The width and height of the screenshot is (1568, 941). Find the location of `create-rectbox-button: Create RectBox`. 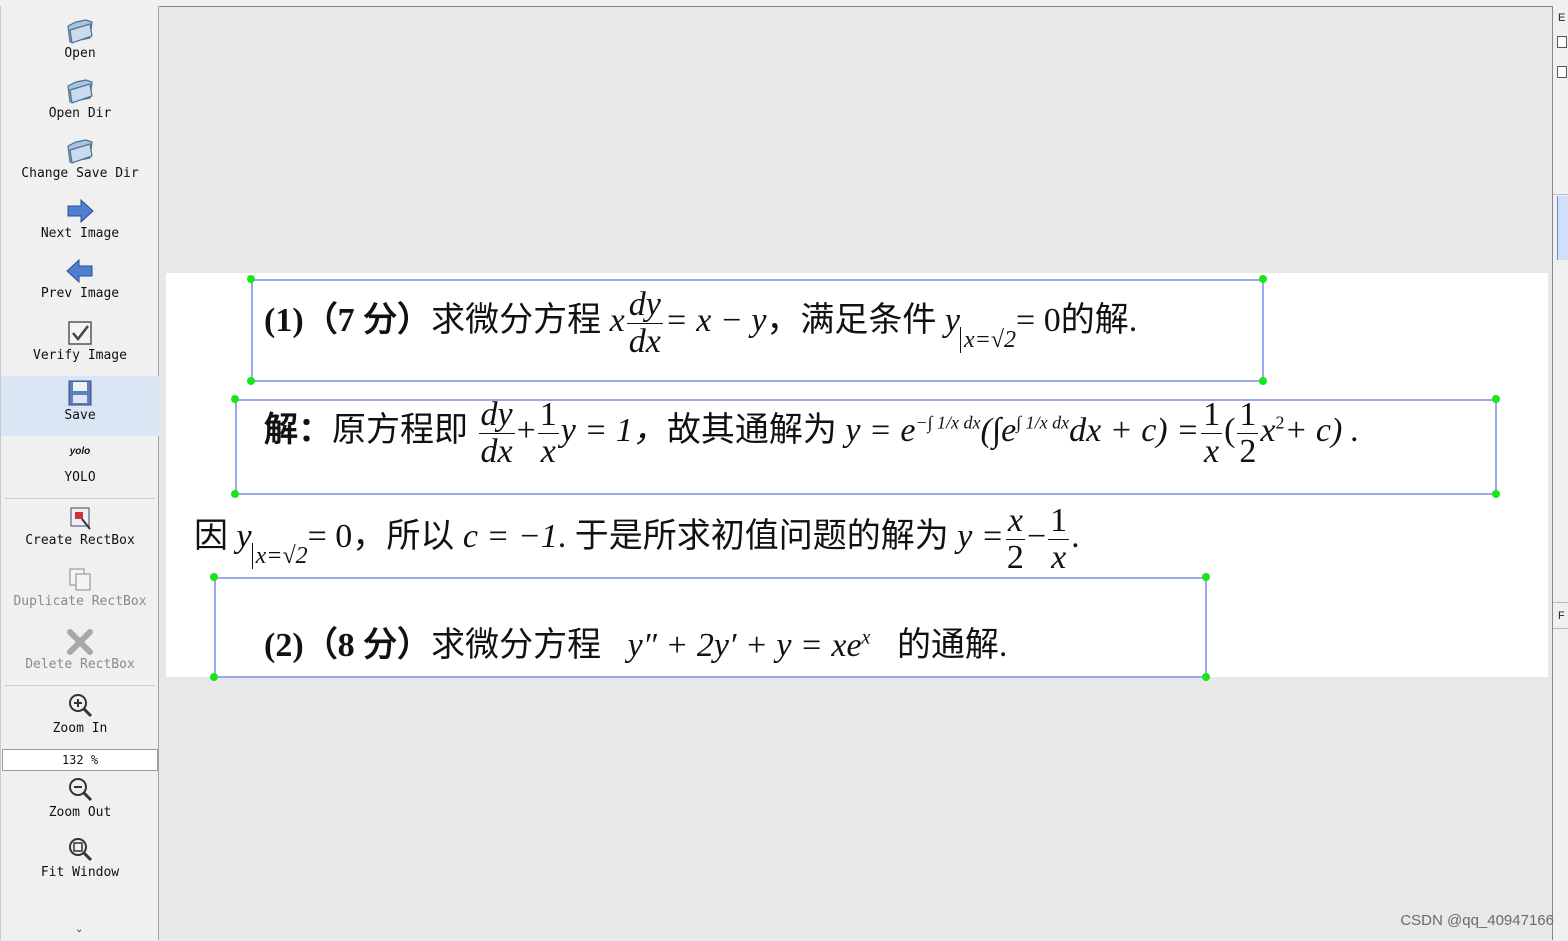

create-rectbox-button: Create RectBox is located at coordinates (80, 525).